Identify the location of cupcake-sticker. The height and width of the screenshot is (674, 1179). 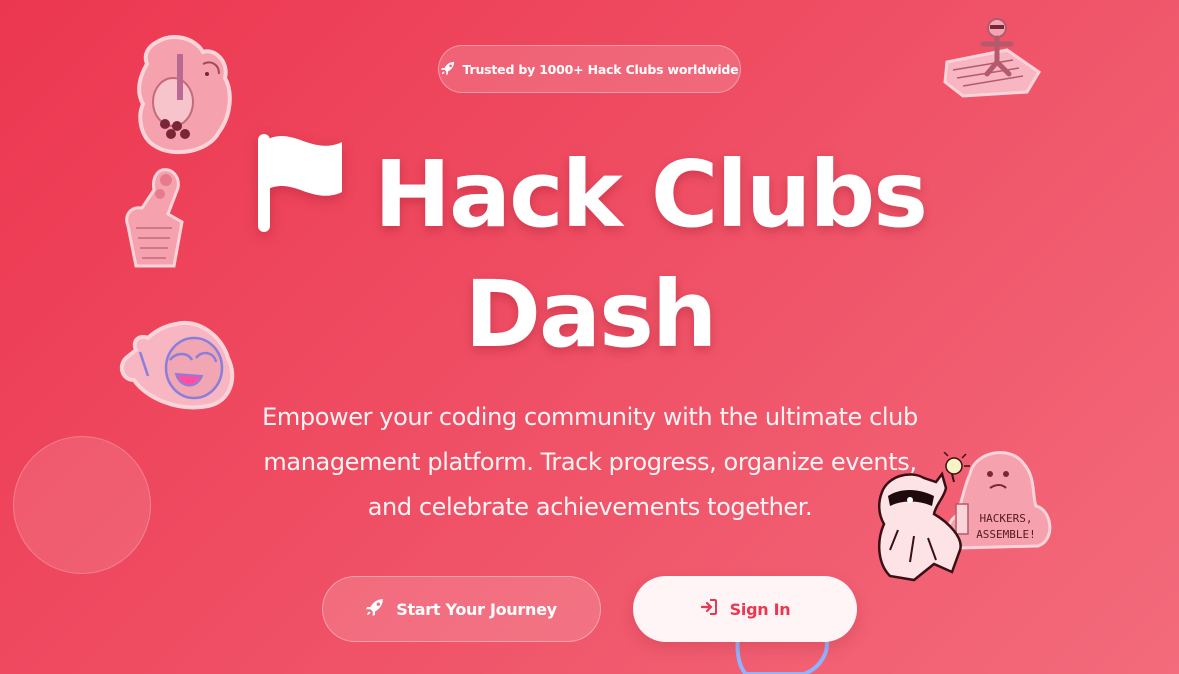
(154, 218).